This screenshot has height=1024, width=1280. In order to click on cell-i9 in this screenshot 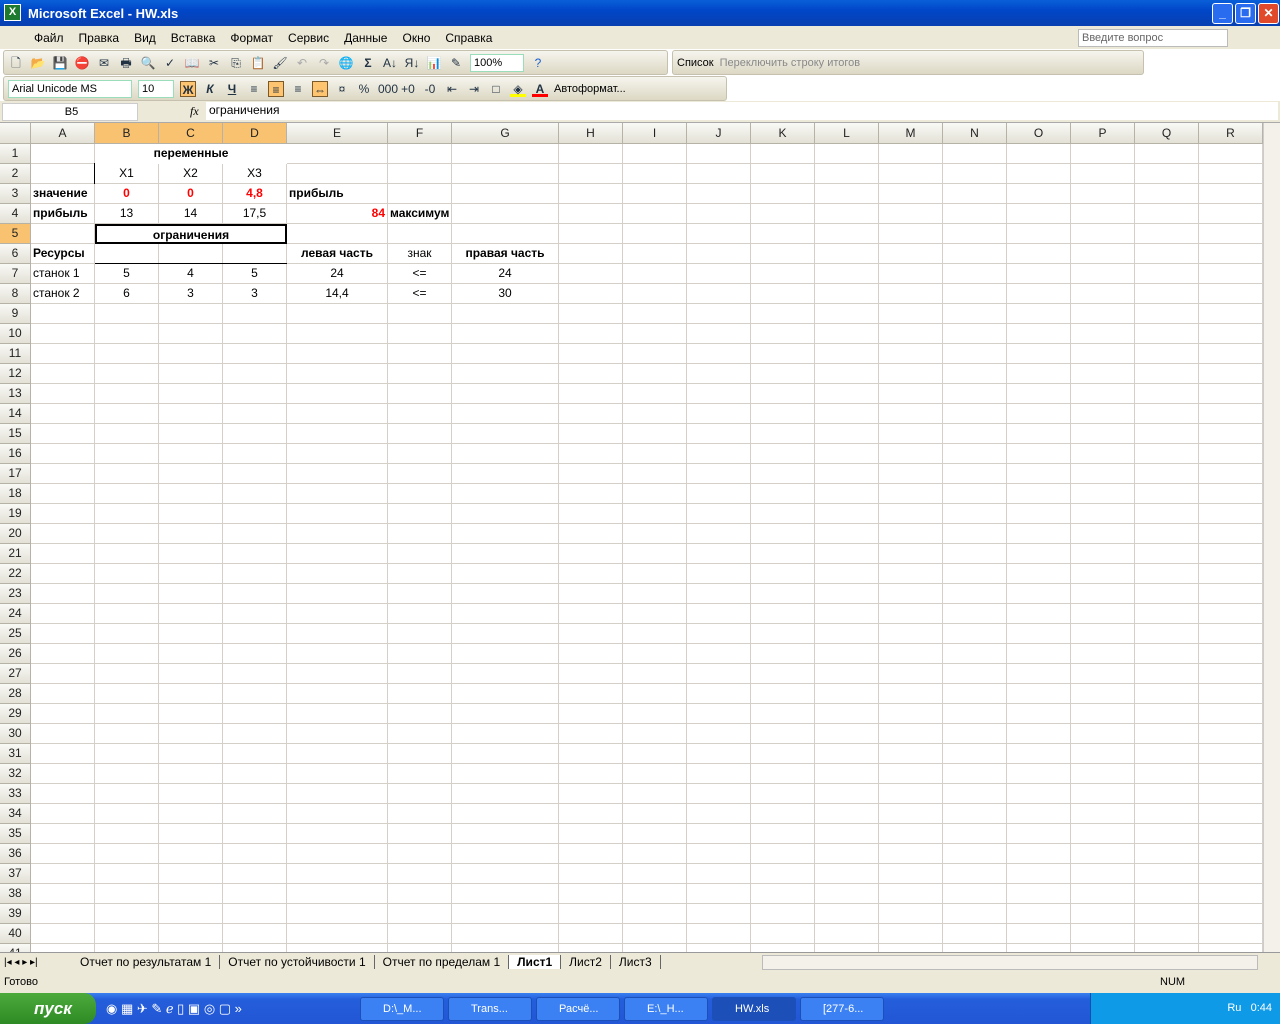, I will do `click(655, 314)`.